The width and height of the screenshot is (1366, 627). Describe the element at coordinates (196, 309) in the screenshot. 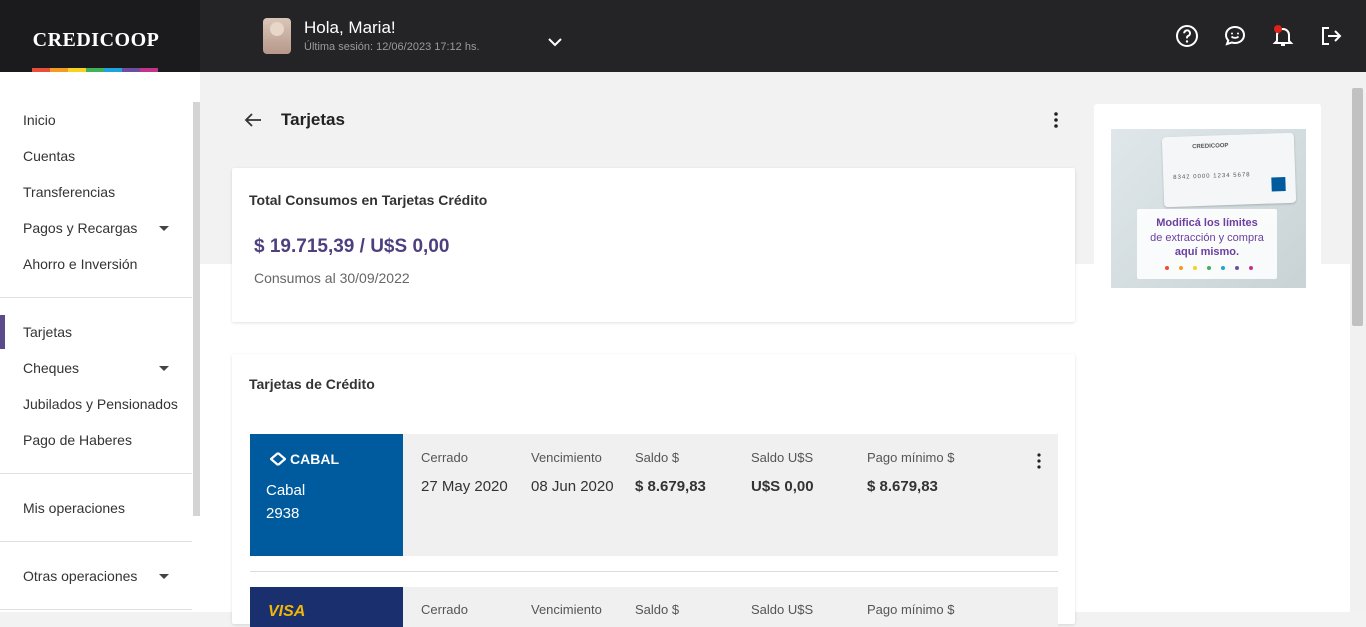

I see `sidebar-scrollbar` at that location.